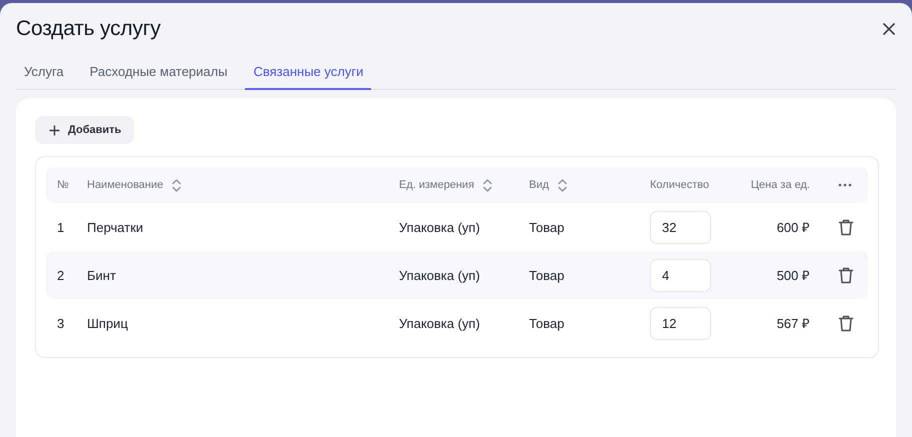 The height and width of the screenshot is (437, 912). Describe the element at coordinates (101, 275) in the screenshot. I see `table-cell: Бинт` at that location.